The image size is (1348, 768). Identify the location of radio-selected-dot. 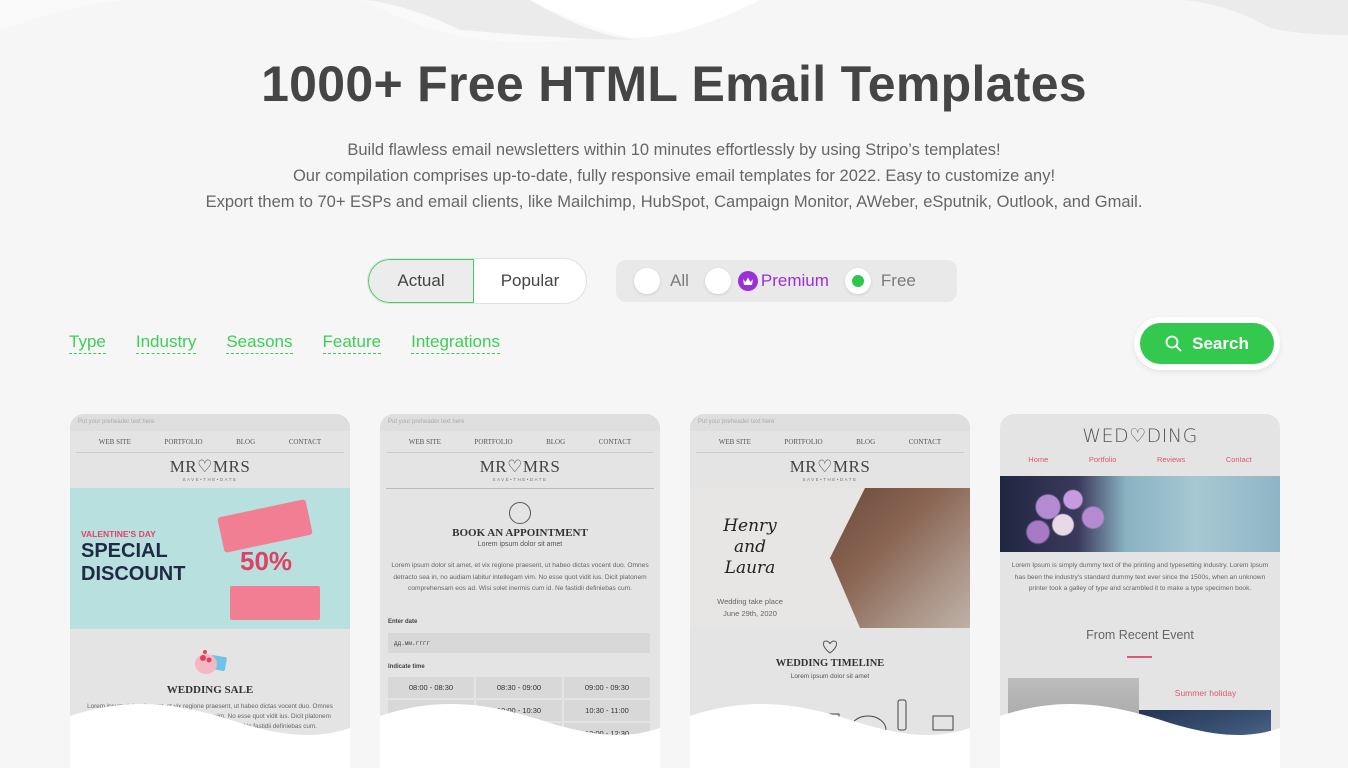
(857, 281).